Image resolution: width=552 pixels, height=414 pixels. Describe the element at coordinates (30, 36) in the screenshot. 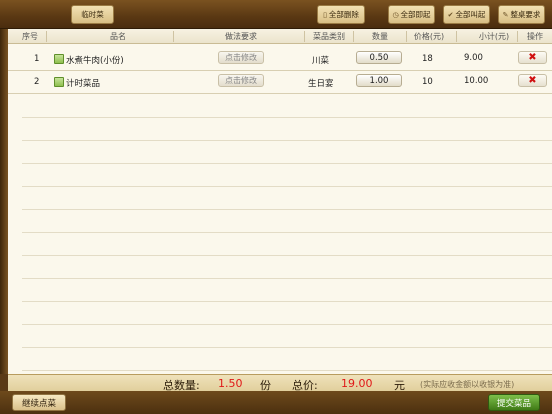

I see `header-no: 序号` at that location.